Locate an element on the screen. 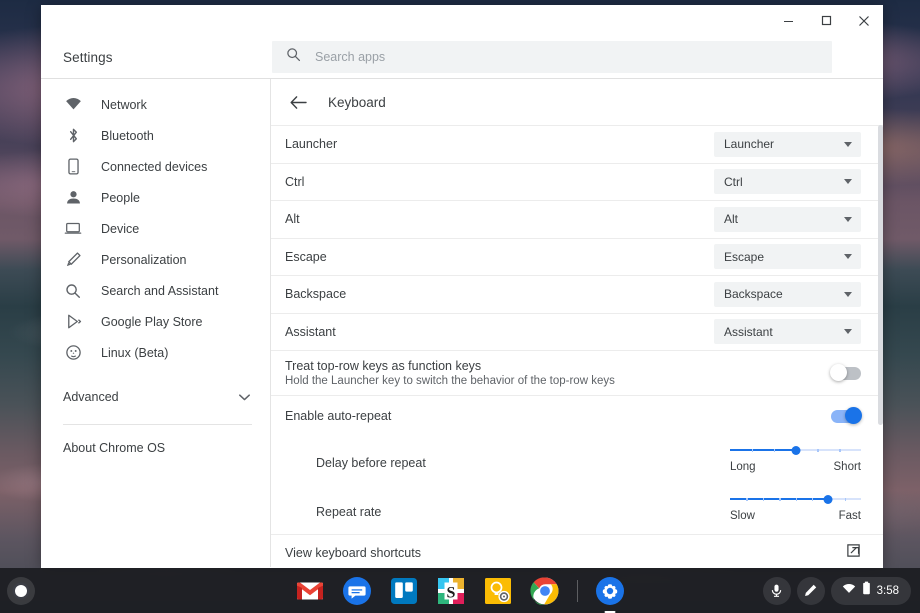 The image size is (920, 613). system-tray: 3:58 is located at coordinates (836, 590).